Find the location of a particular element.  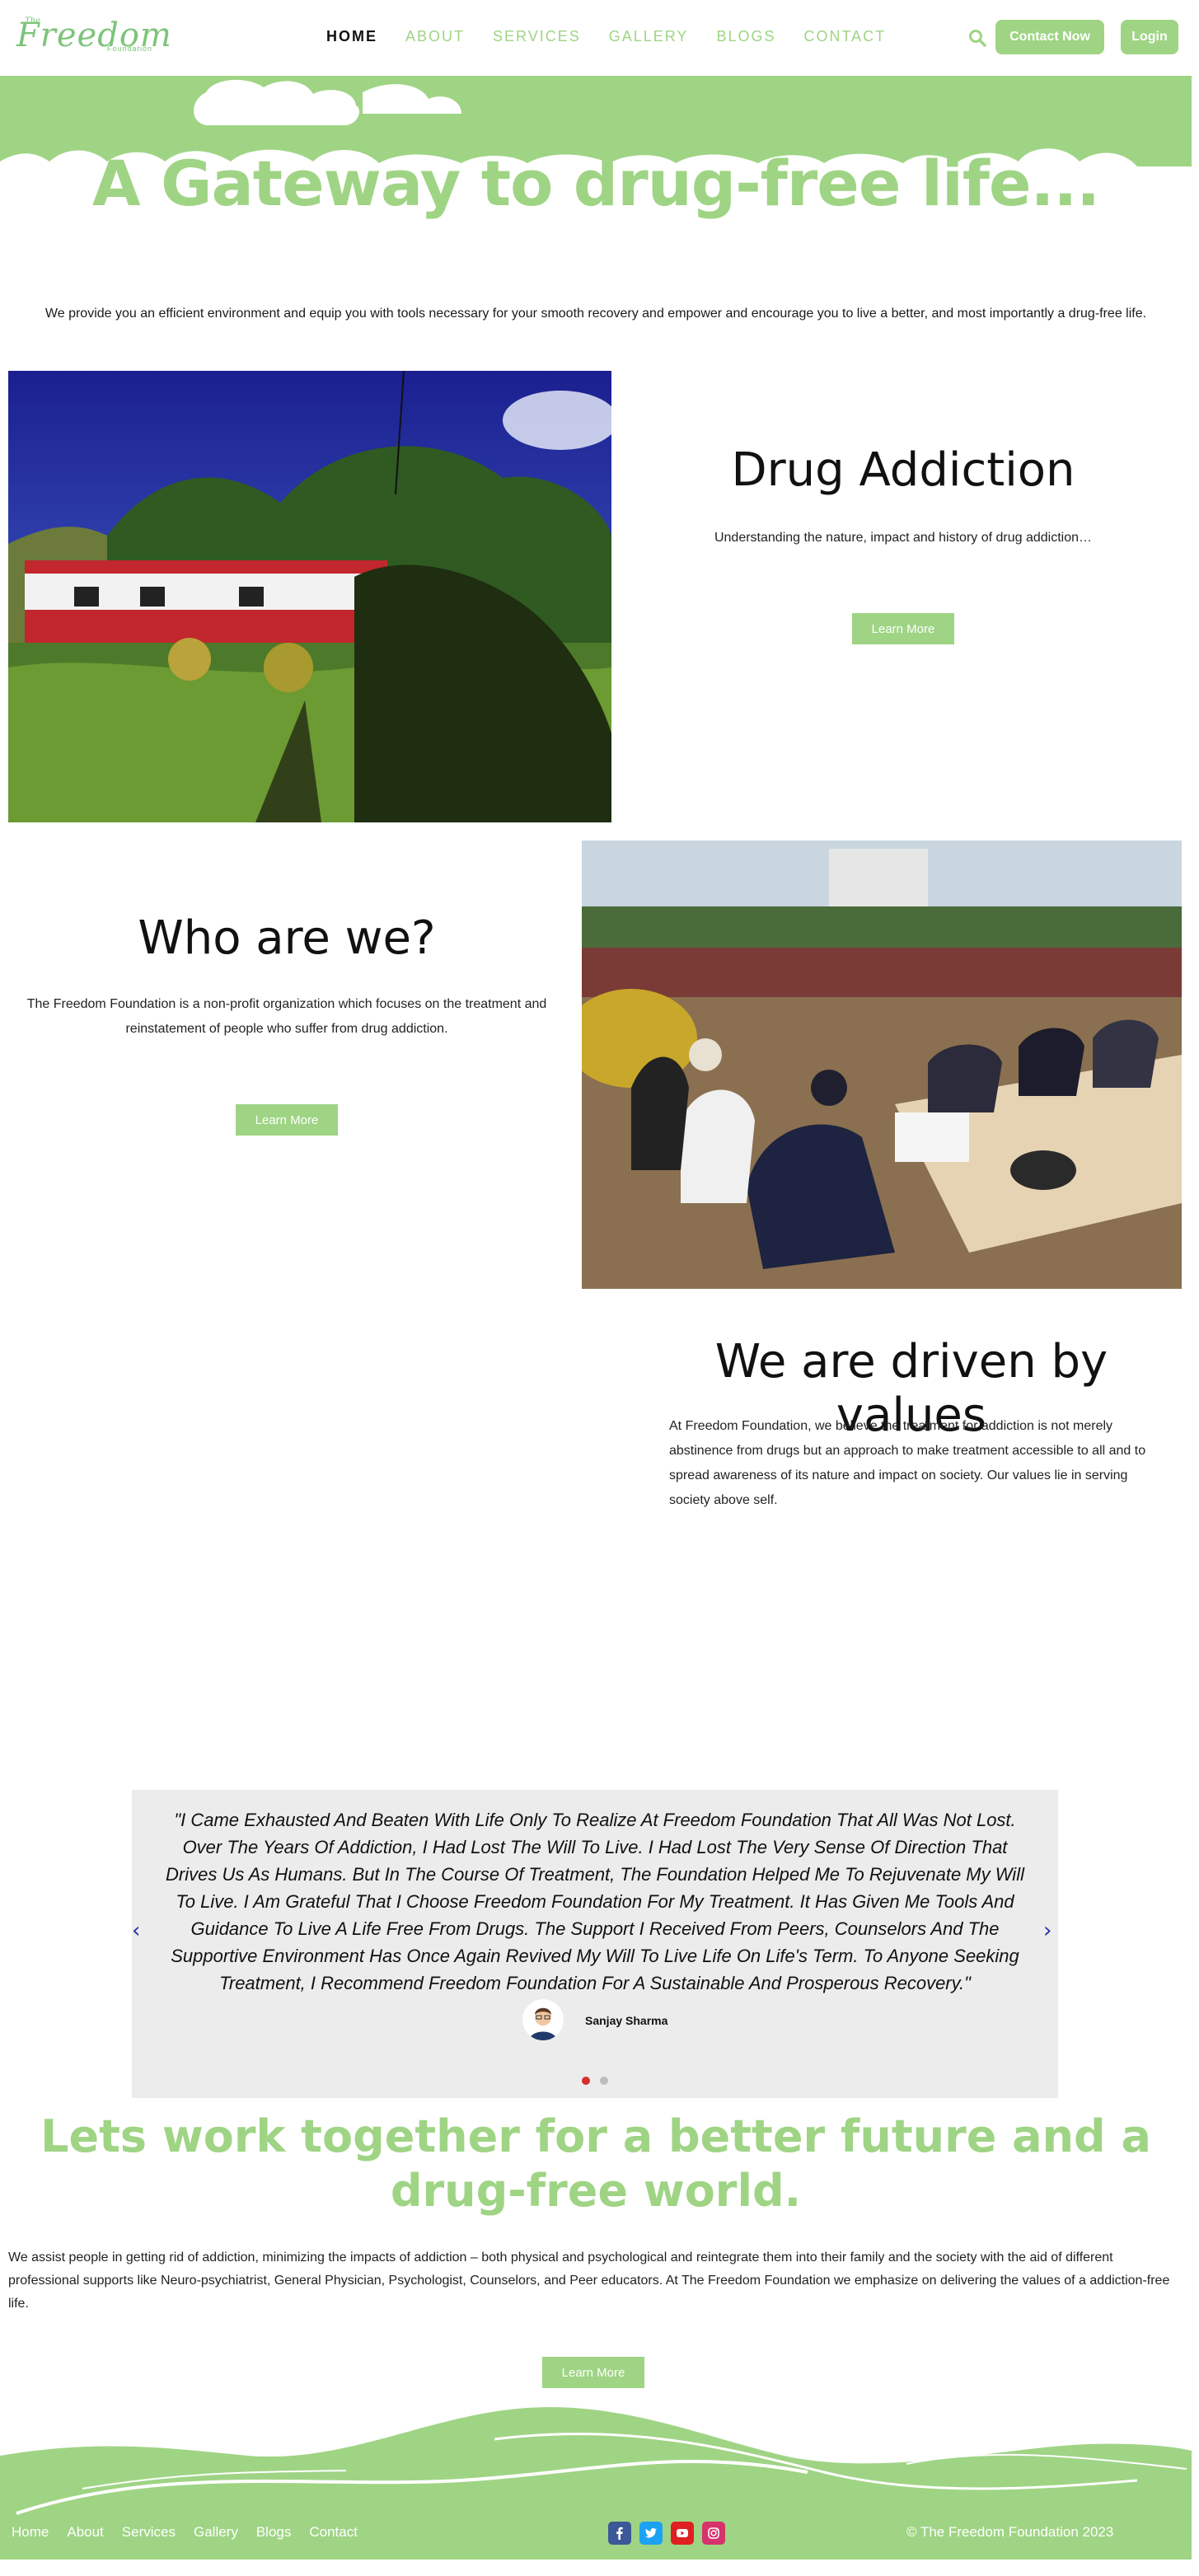

youtube-icon is located at coordinates (682, 2533).